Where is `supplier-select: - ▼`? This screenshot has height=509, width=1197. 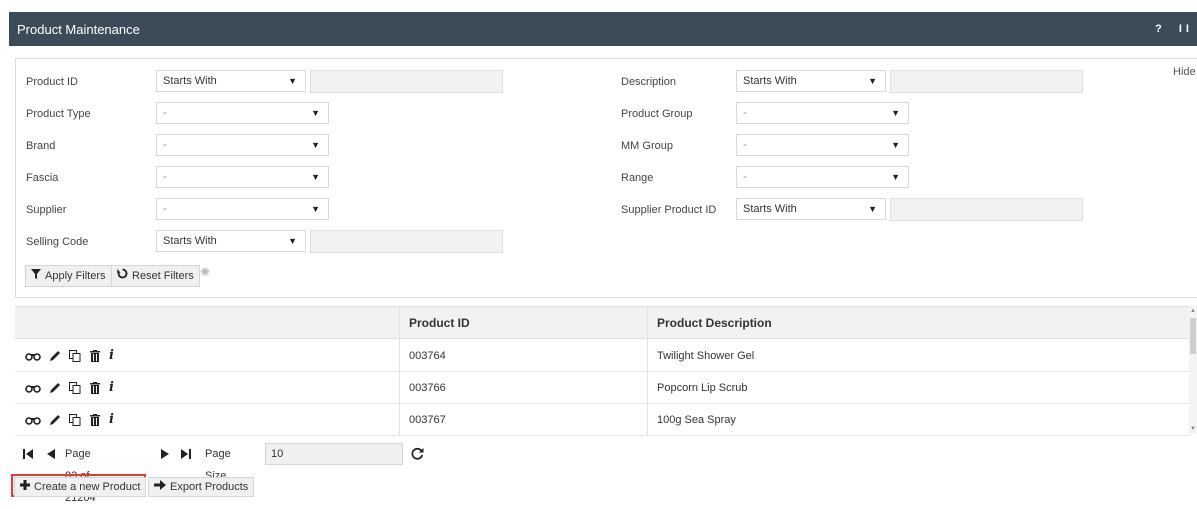 supplier-select: - ▼ is located at coordinates (242, 209).